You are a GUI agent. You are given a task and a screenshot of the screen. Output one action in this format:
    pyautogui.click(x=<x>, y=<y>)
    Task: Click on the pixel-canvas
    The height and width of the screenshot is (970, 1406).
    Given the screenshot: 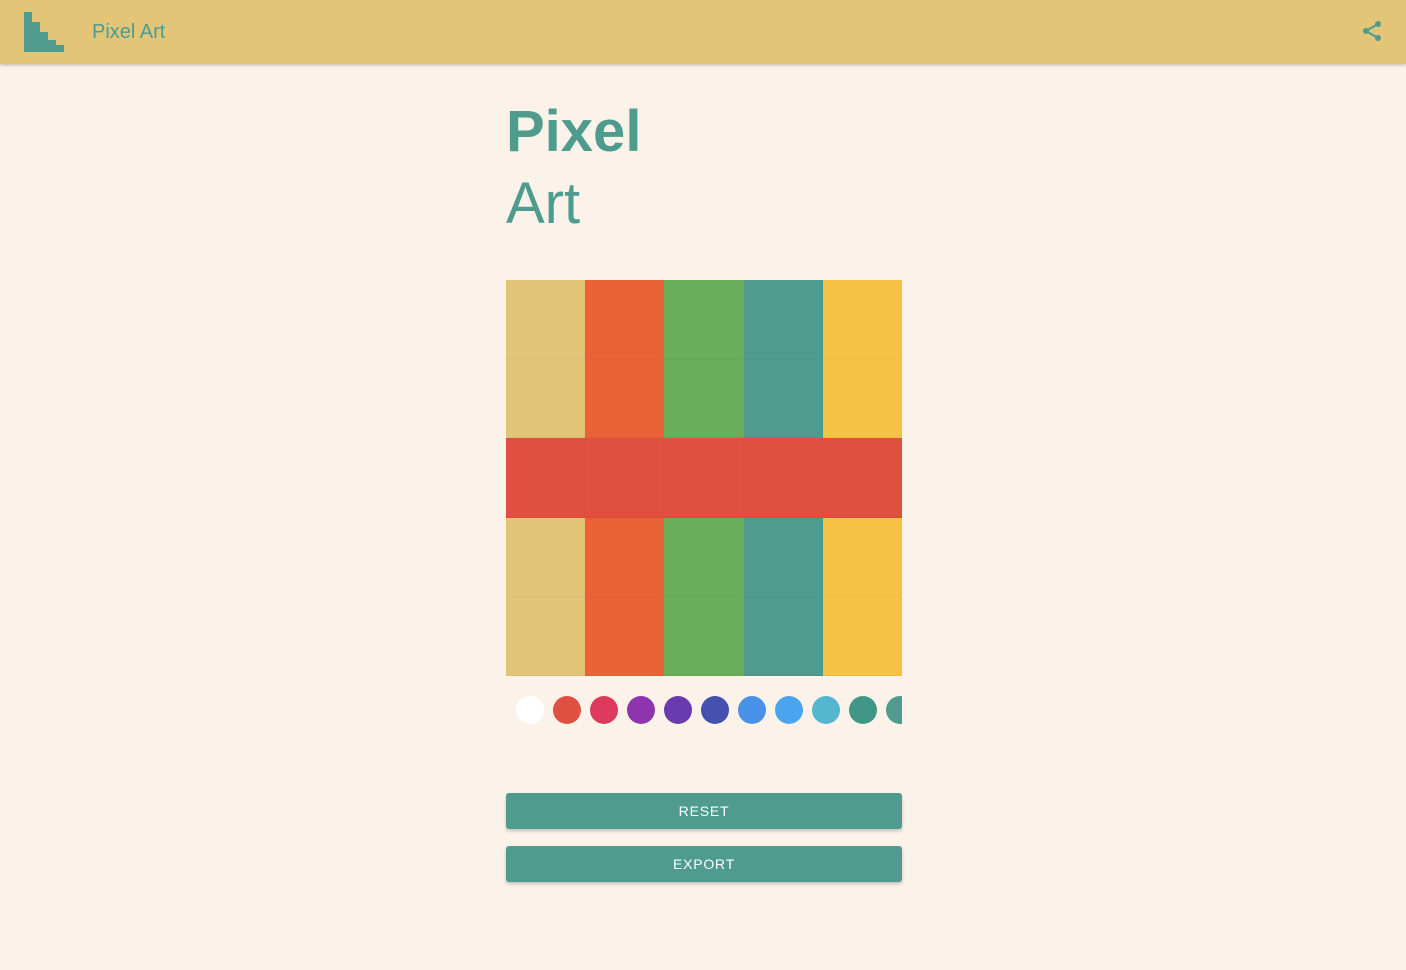 What is the action you would take?
    pyautogui.click(x=704, y=478)
    